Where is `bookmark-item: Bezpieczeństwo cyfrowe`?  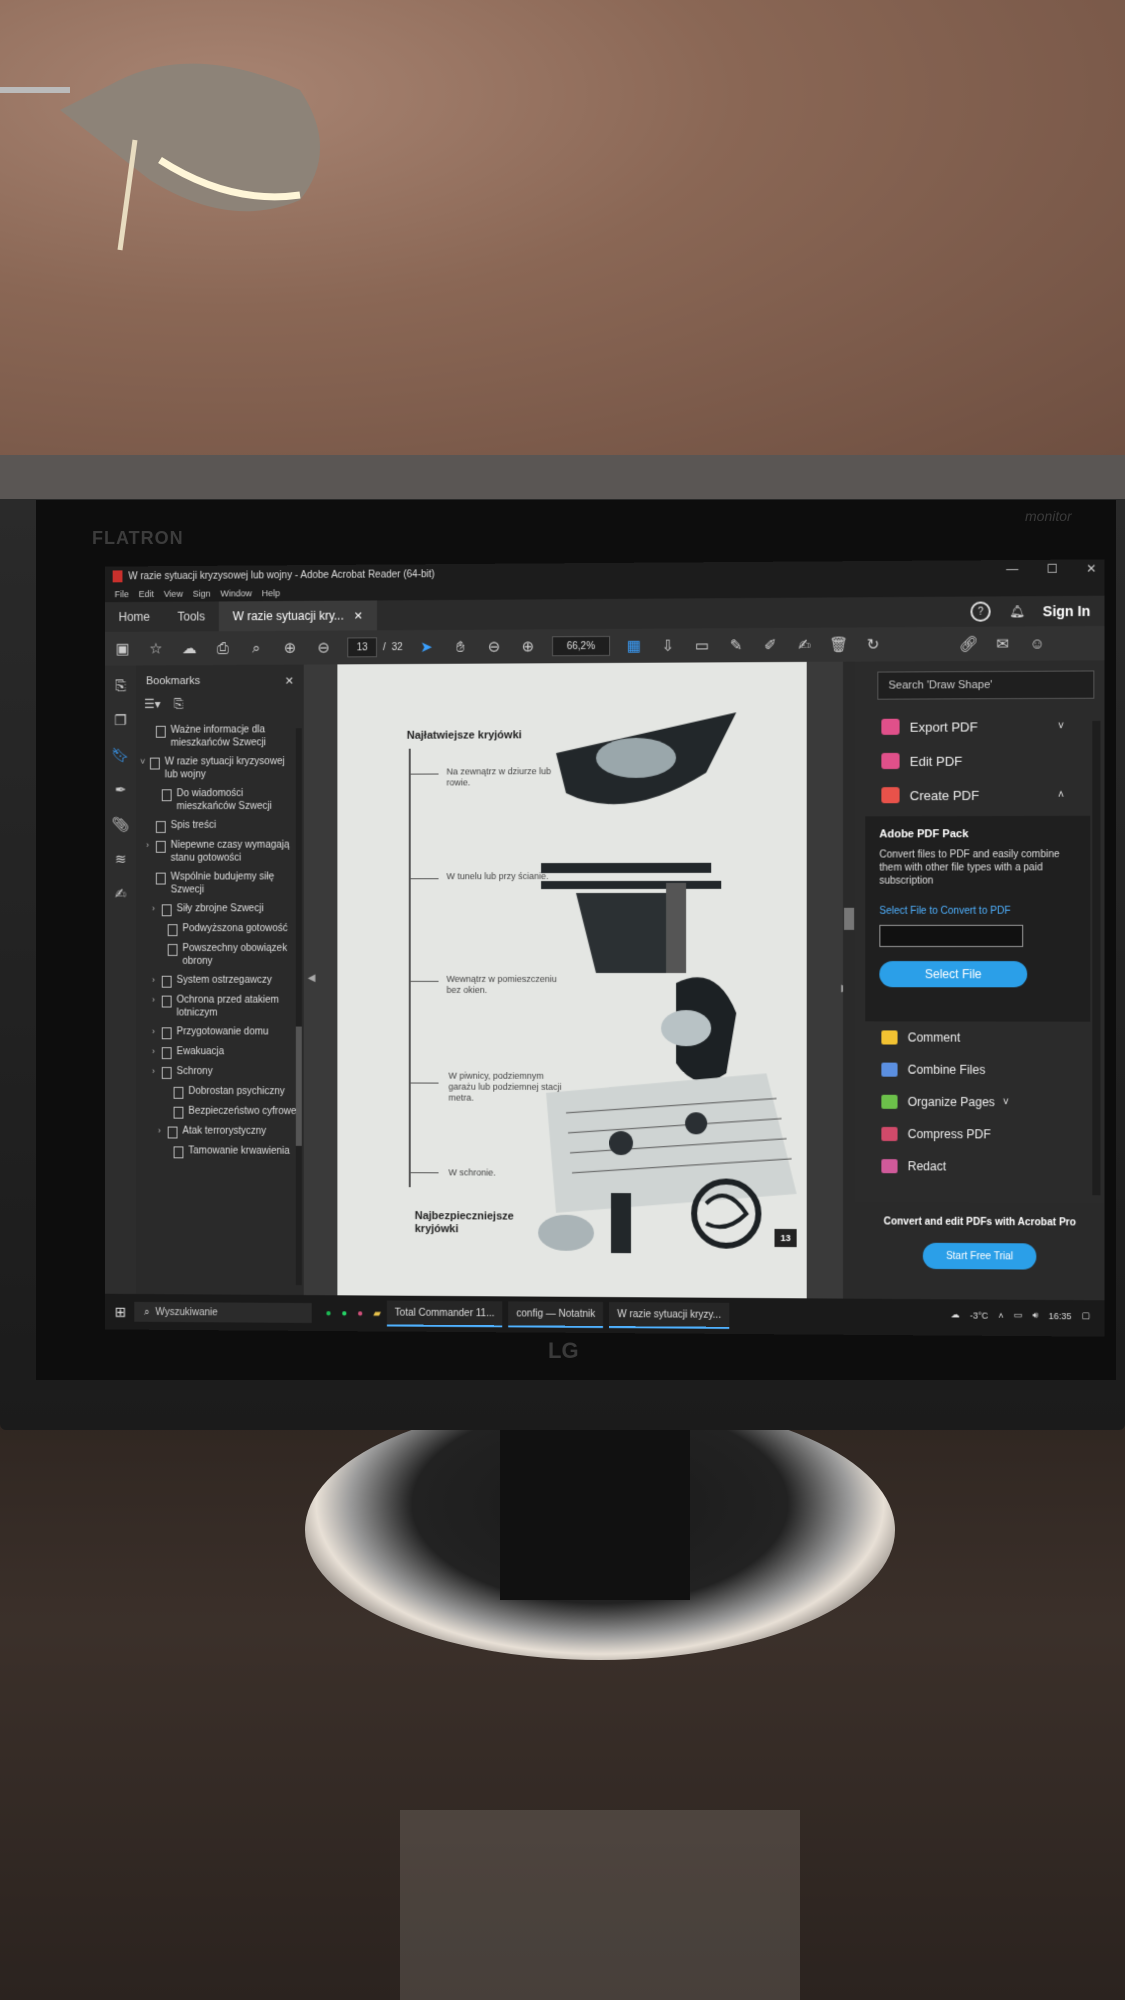
bookmark-item: Bezpieczeństwo cyfrowe is located at coordinates (222, 1112).